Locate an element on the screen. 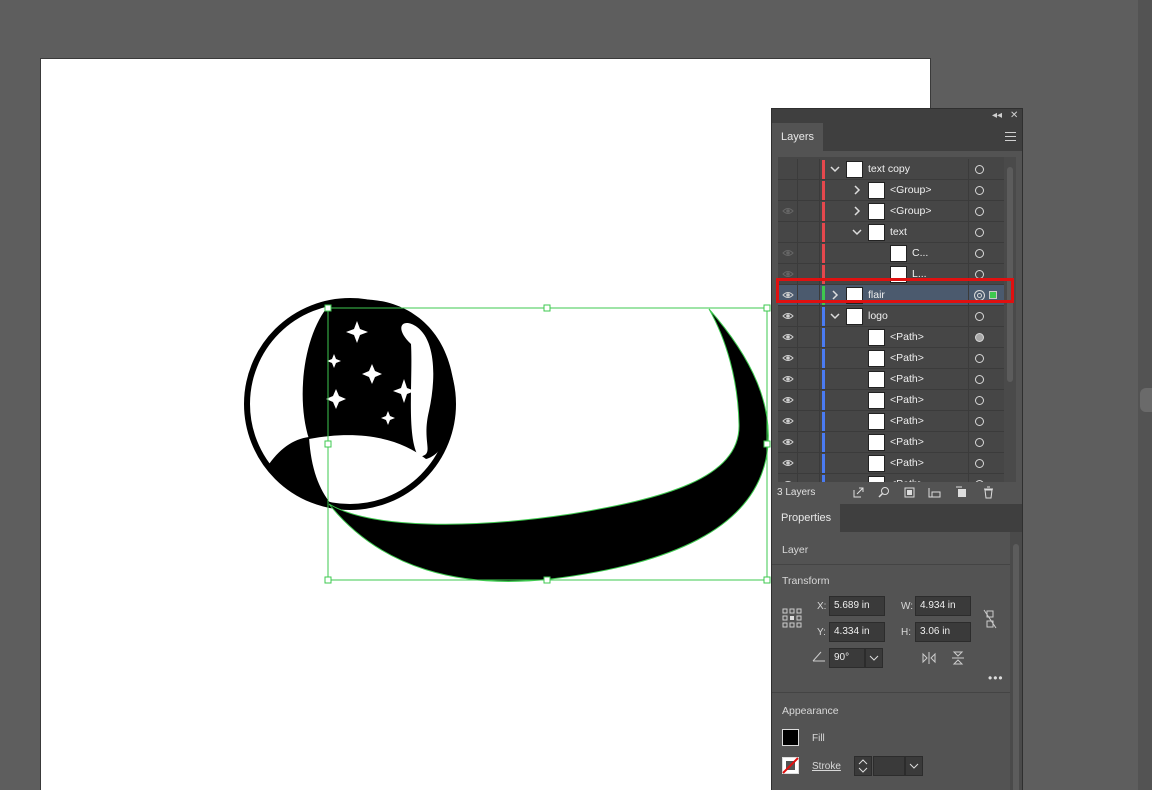 The image size is (1152, 790). flip-vertical-icon is located at coordinates (958, 658).